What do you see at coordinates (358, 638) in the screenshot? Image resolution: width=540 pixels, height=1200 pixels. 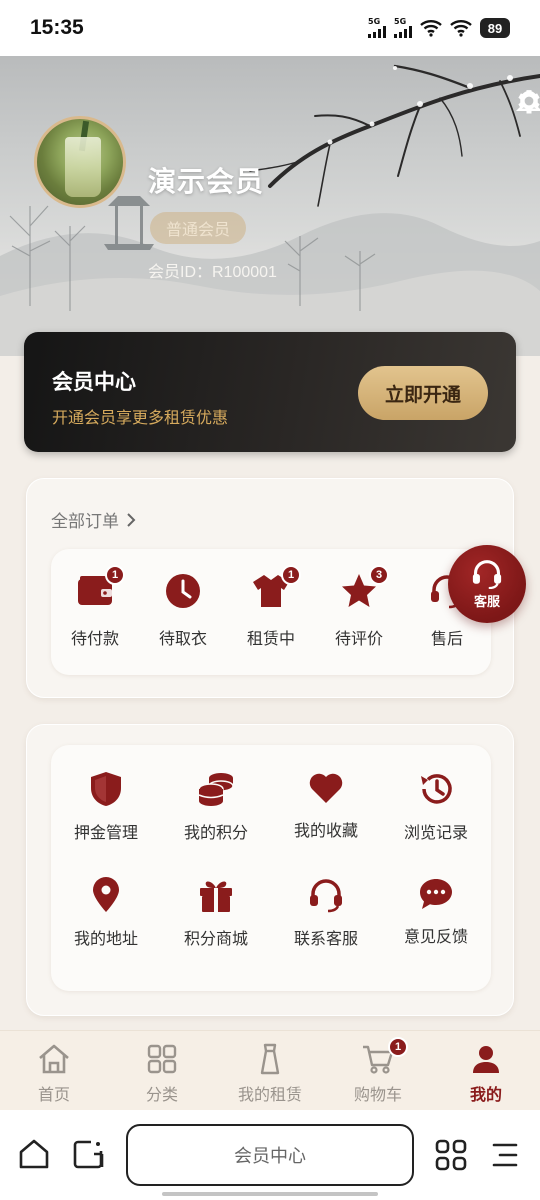 I see `order-status-label: 待评价` at bounding box center [358, 638].